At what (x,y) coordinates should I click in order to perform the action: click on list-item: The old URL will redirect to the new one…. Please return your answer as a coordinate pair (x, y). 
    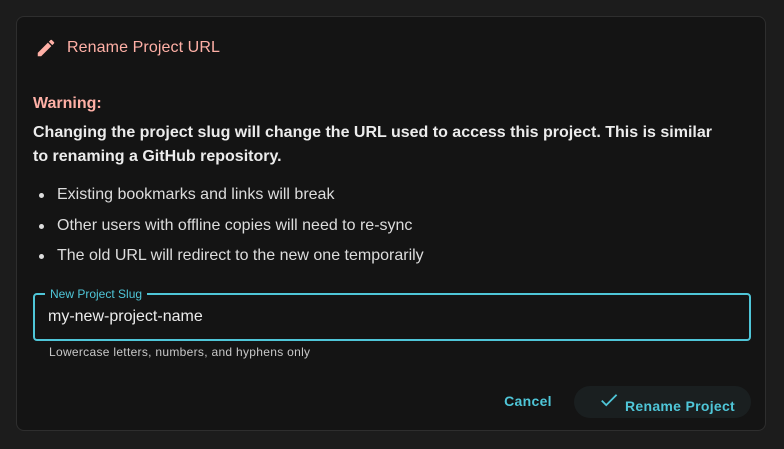
    Looking at the image, I should click on (228, 259).